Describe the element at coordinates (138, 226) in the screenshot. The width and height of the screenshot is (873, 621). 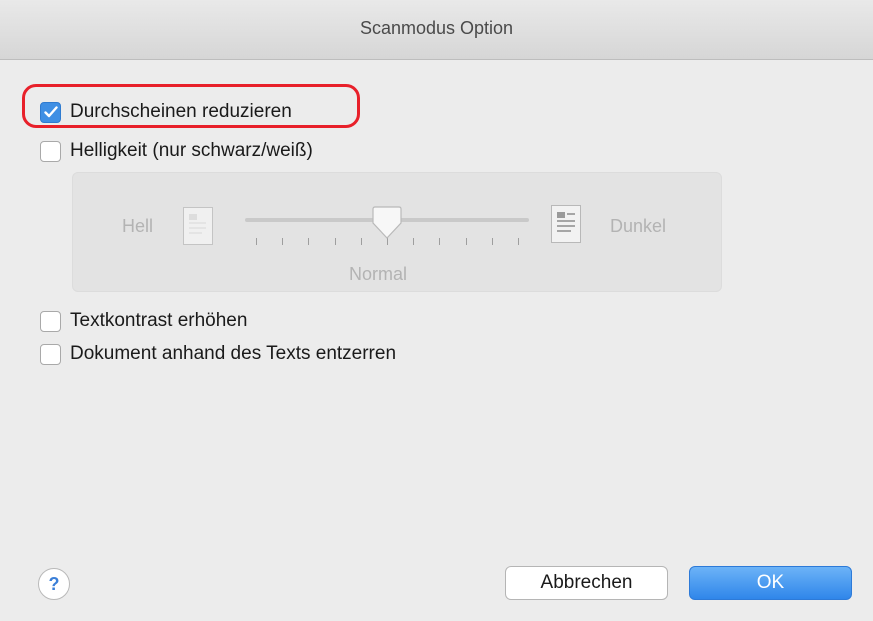
I see `brightness-light-label: Hell` at that location.